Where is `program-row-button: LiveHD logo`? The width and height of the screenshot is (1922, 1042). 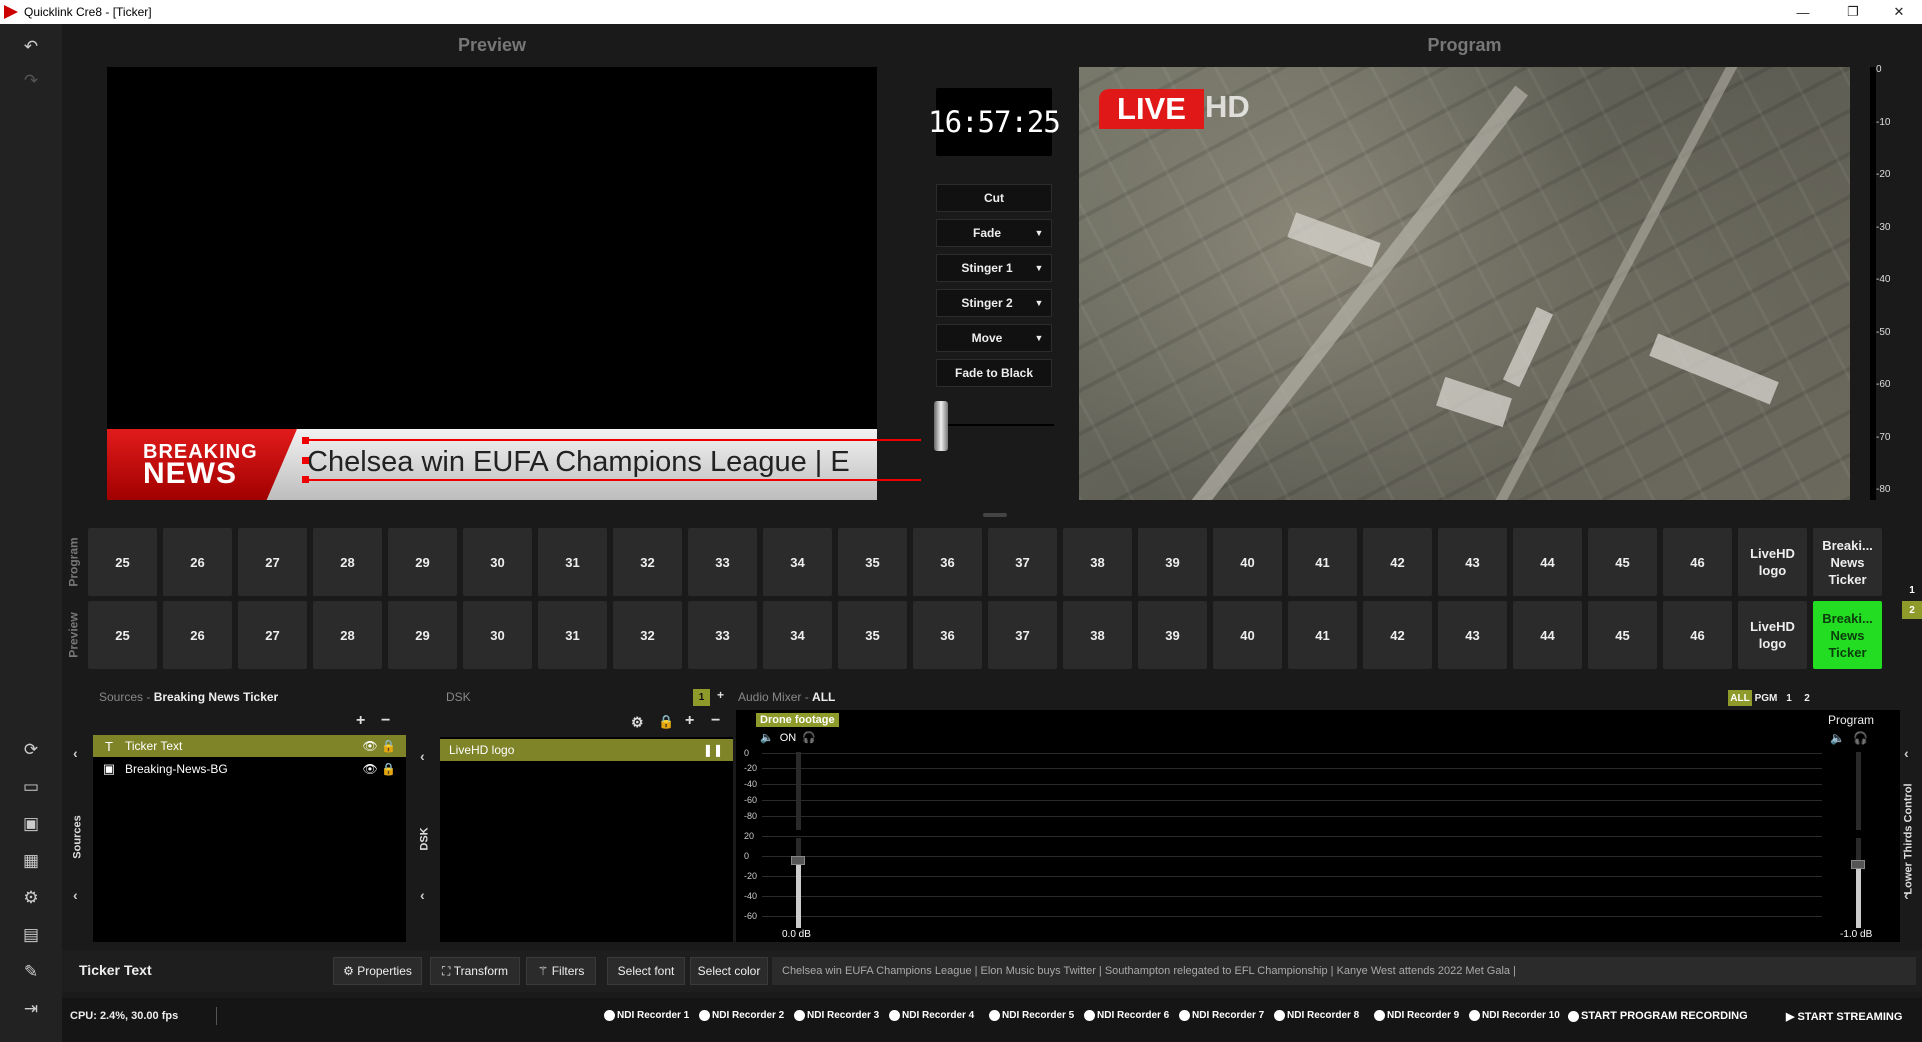
program-row-button: LiveHD logo is located at coordinates (1772, 562).